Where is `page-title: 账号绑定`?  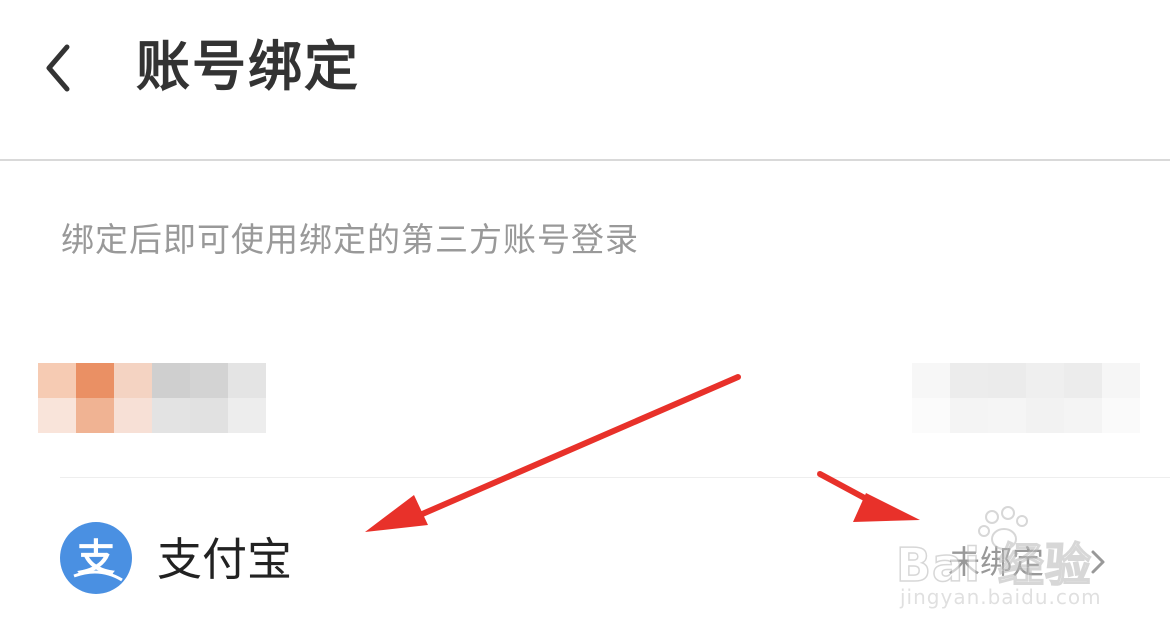 page-title: 账号绑定 is located at coordinates (248, 66).